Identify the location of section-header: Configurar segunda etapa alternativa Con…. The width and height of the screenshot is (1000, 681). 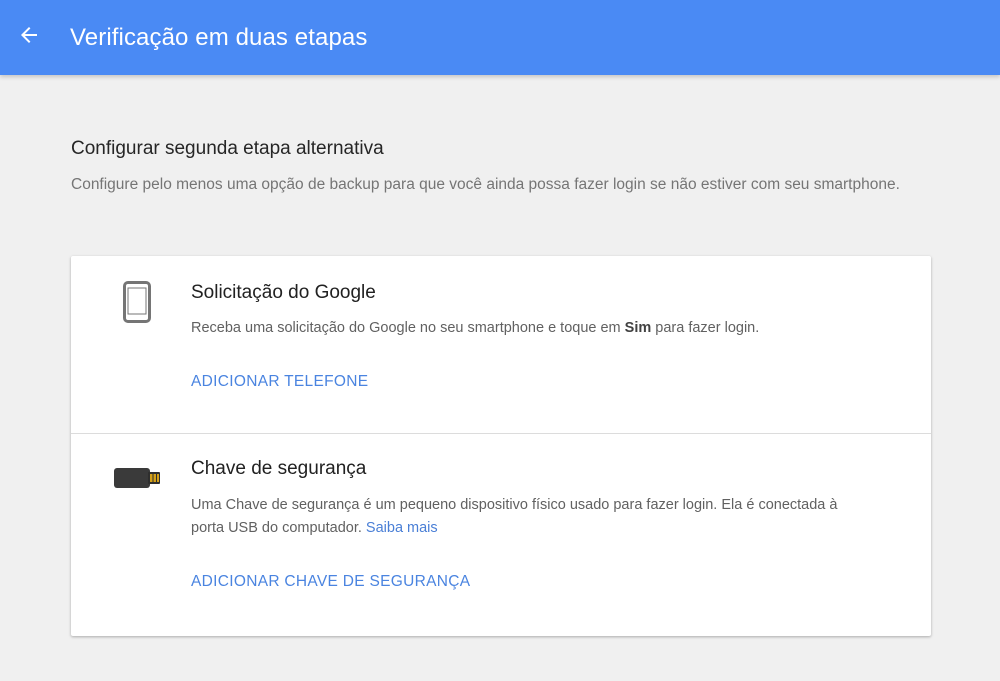
(501, 165).